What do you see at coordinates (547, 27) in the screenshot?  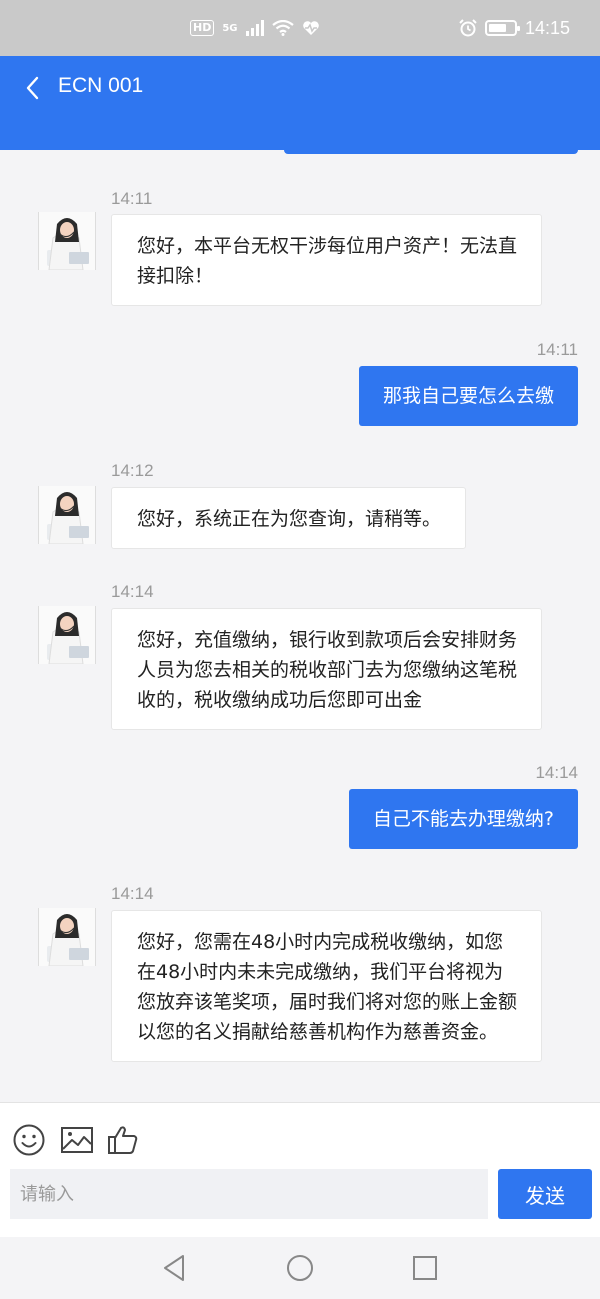 I see `status-time: 14:15` at bounding box center [547, 27].